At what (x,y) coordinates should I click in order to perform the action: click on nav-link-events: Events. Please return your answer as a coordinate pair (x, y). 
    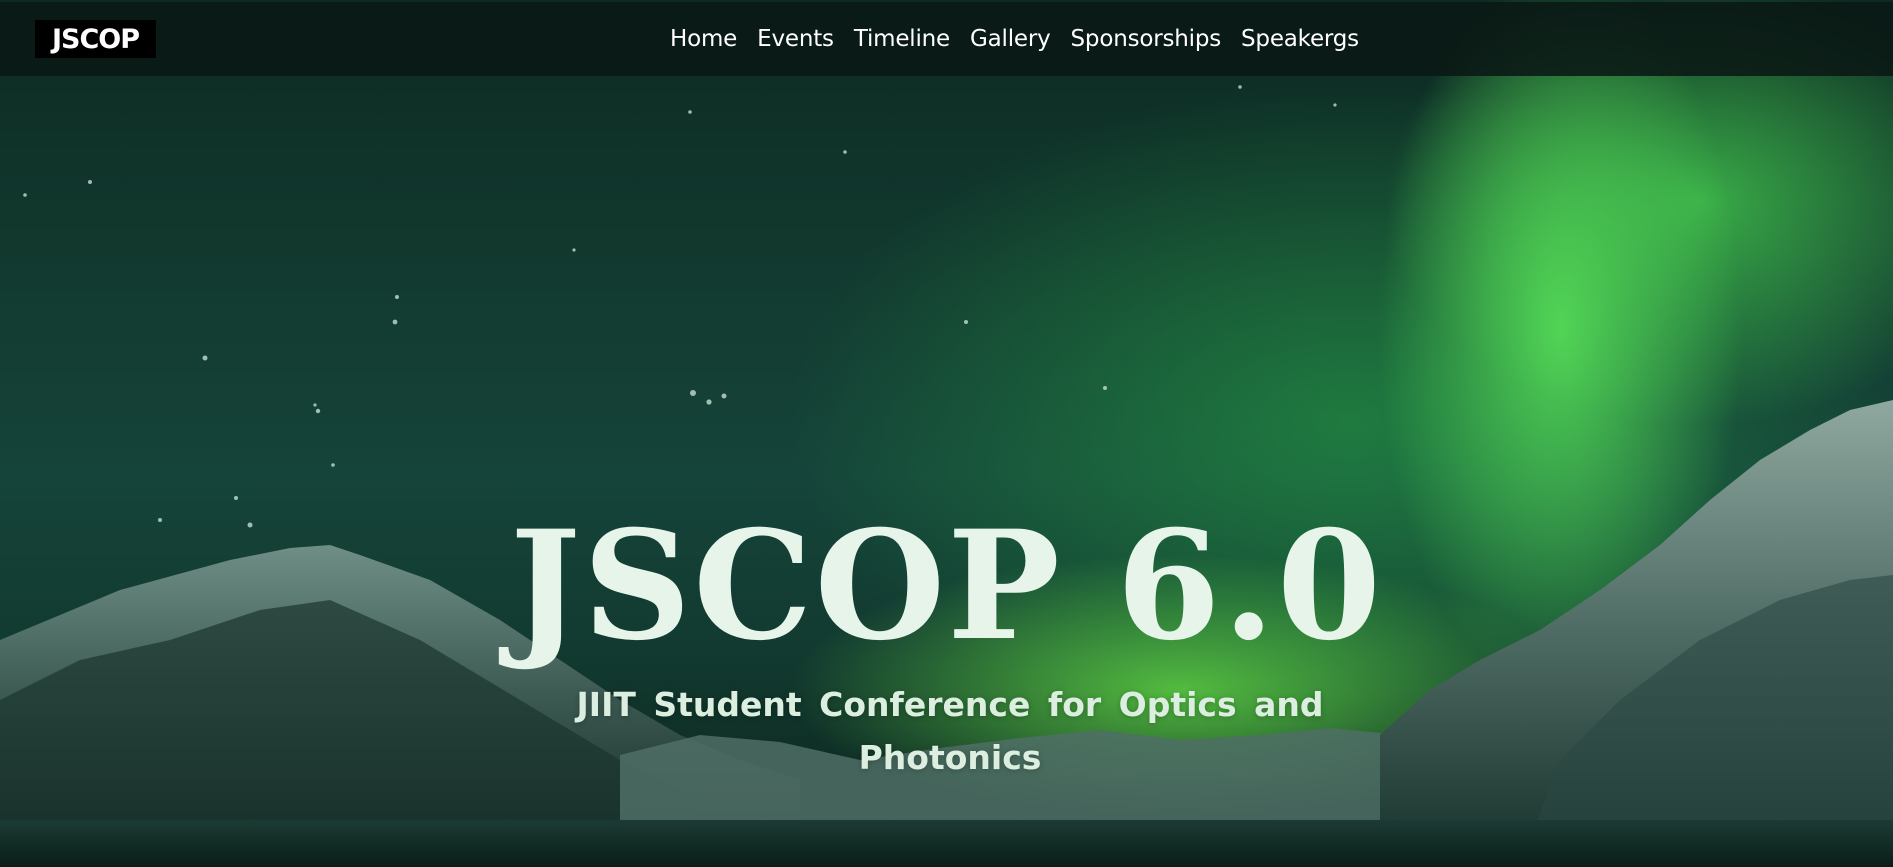
    Looking at the image, I should click on (795, 39).